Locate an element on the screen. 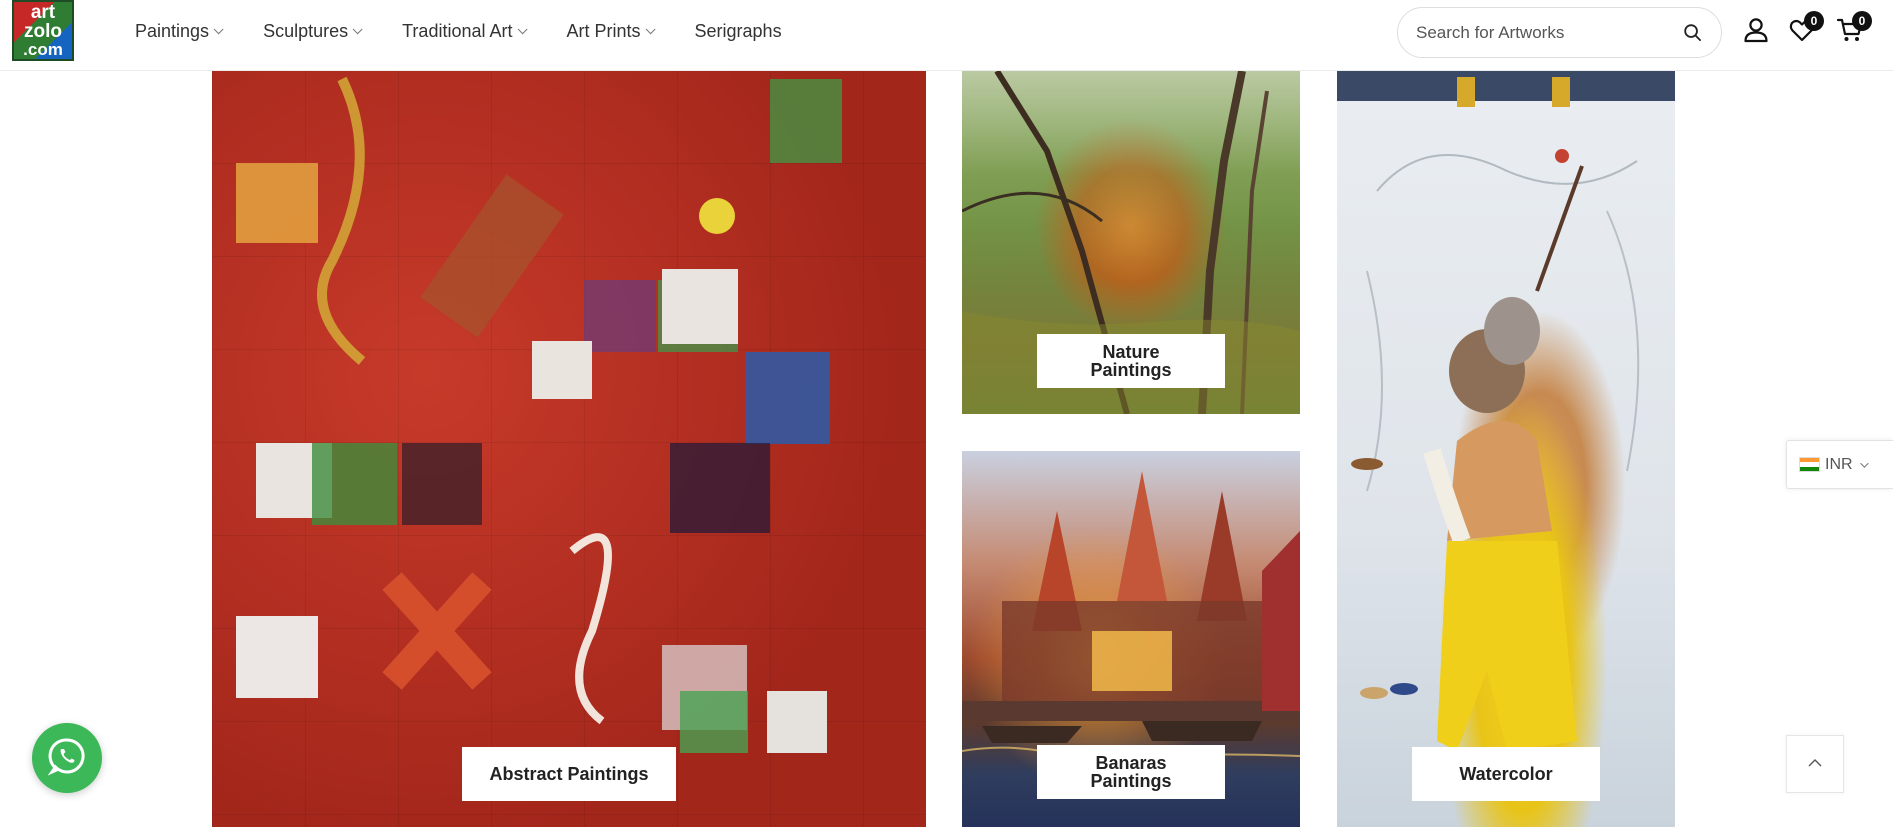 This screenshot has width=1893, height=830. cart-button: 0 is located at coordinates (1853, 29).